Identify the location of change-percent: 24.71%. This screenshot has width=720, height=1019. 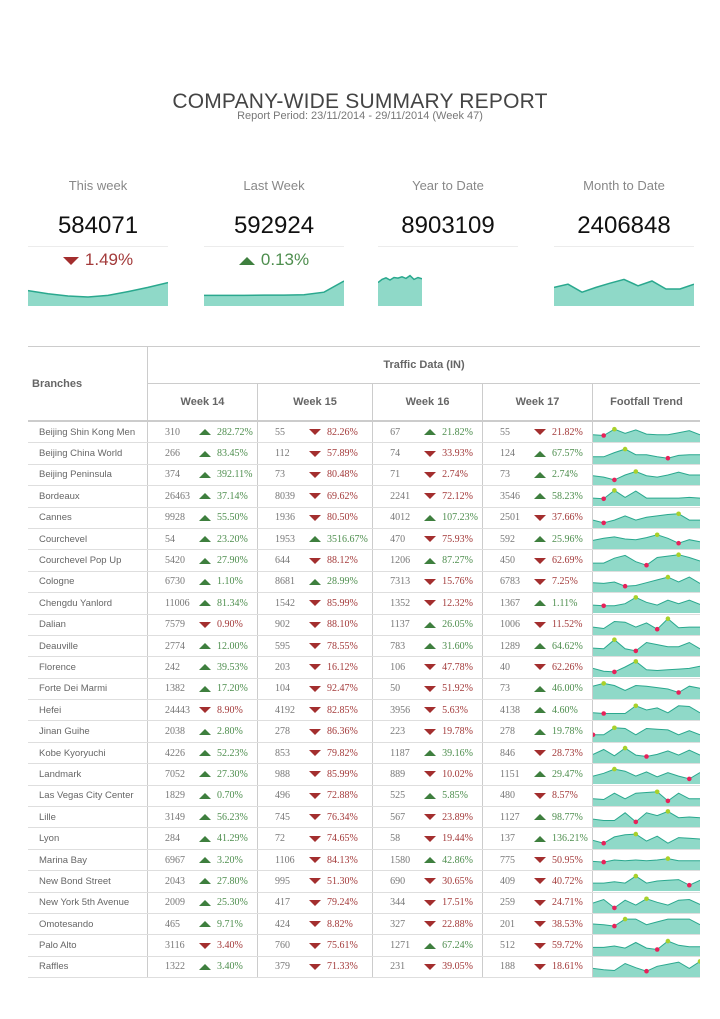
(567, 903).